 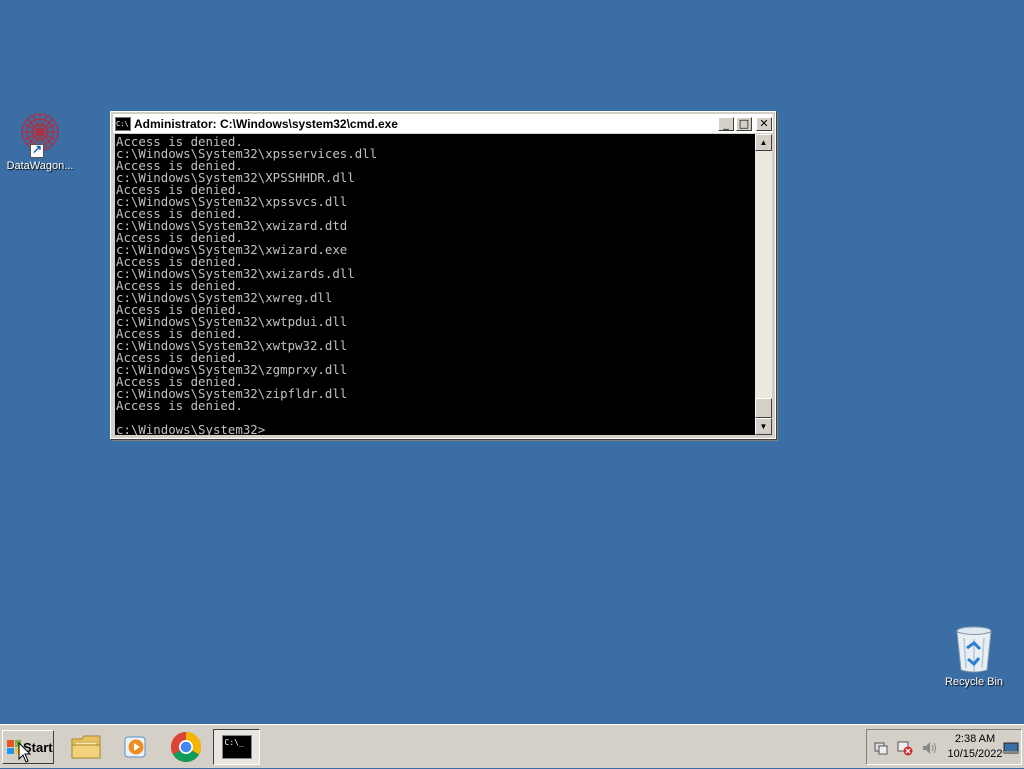 What do you see at coordinates (975, 739) in the screenshot?
I see `clock-time: 2:38 AM` at bounding box center [975, 739].